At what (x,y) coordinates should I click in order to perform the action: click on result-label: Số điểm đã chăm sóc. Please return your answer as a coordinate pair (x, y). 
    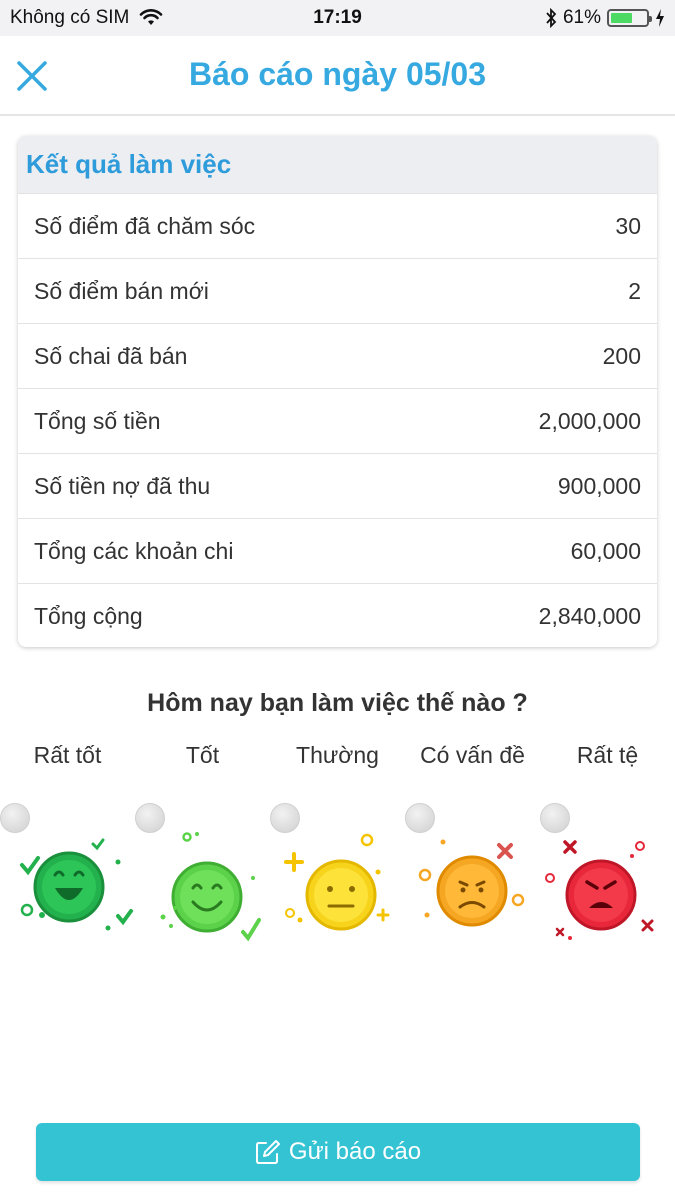
    Looking at the image, I should click on (145, 225).